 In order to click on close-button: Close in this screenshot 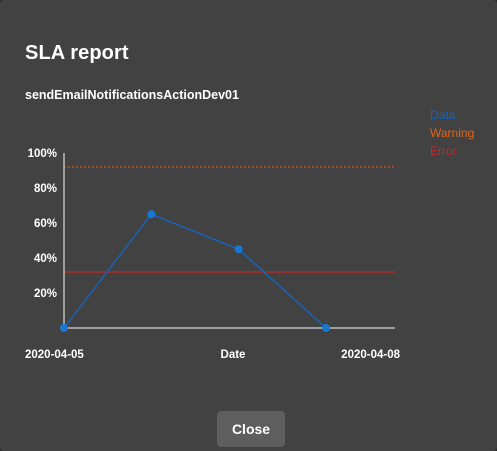, I will do `click(251, 429)`.